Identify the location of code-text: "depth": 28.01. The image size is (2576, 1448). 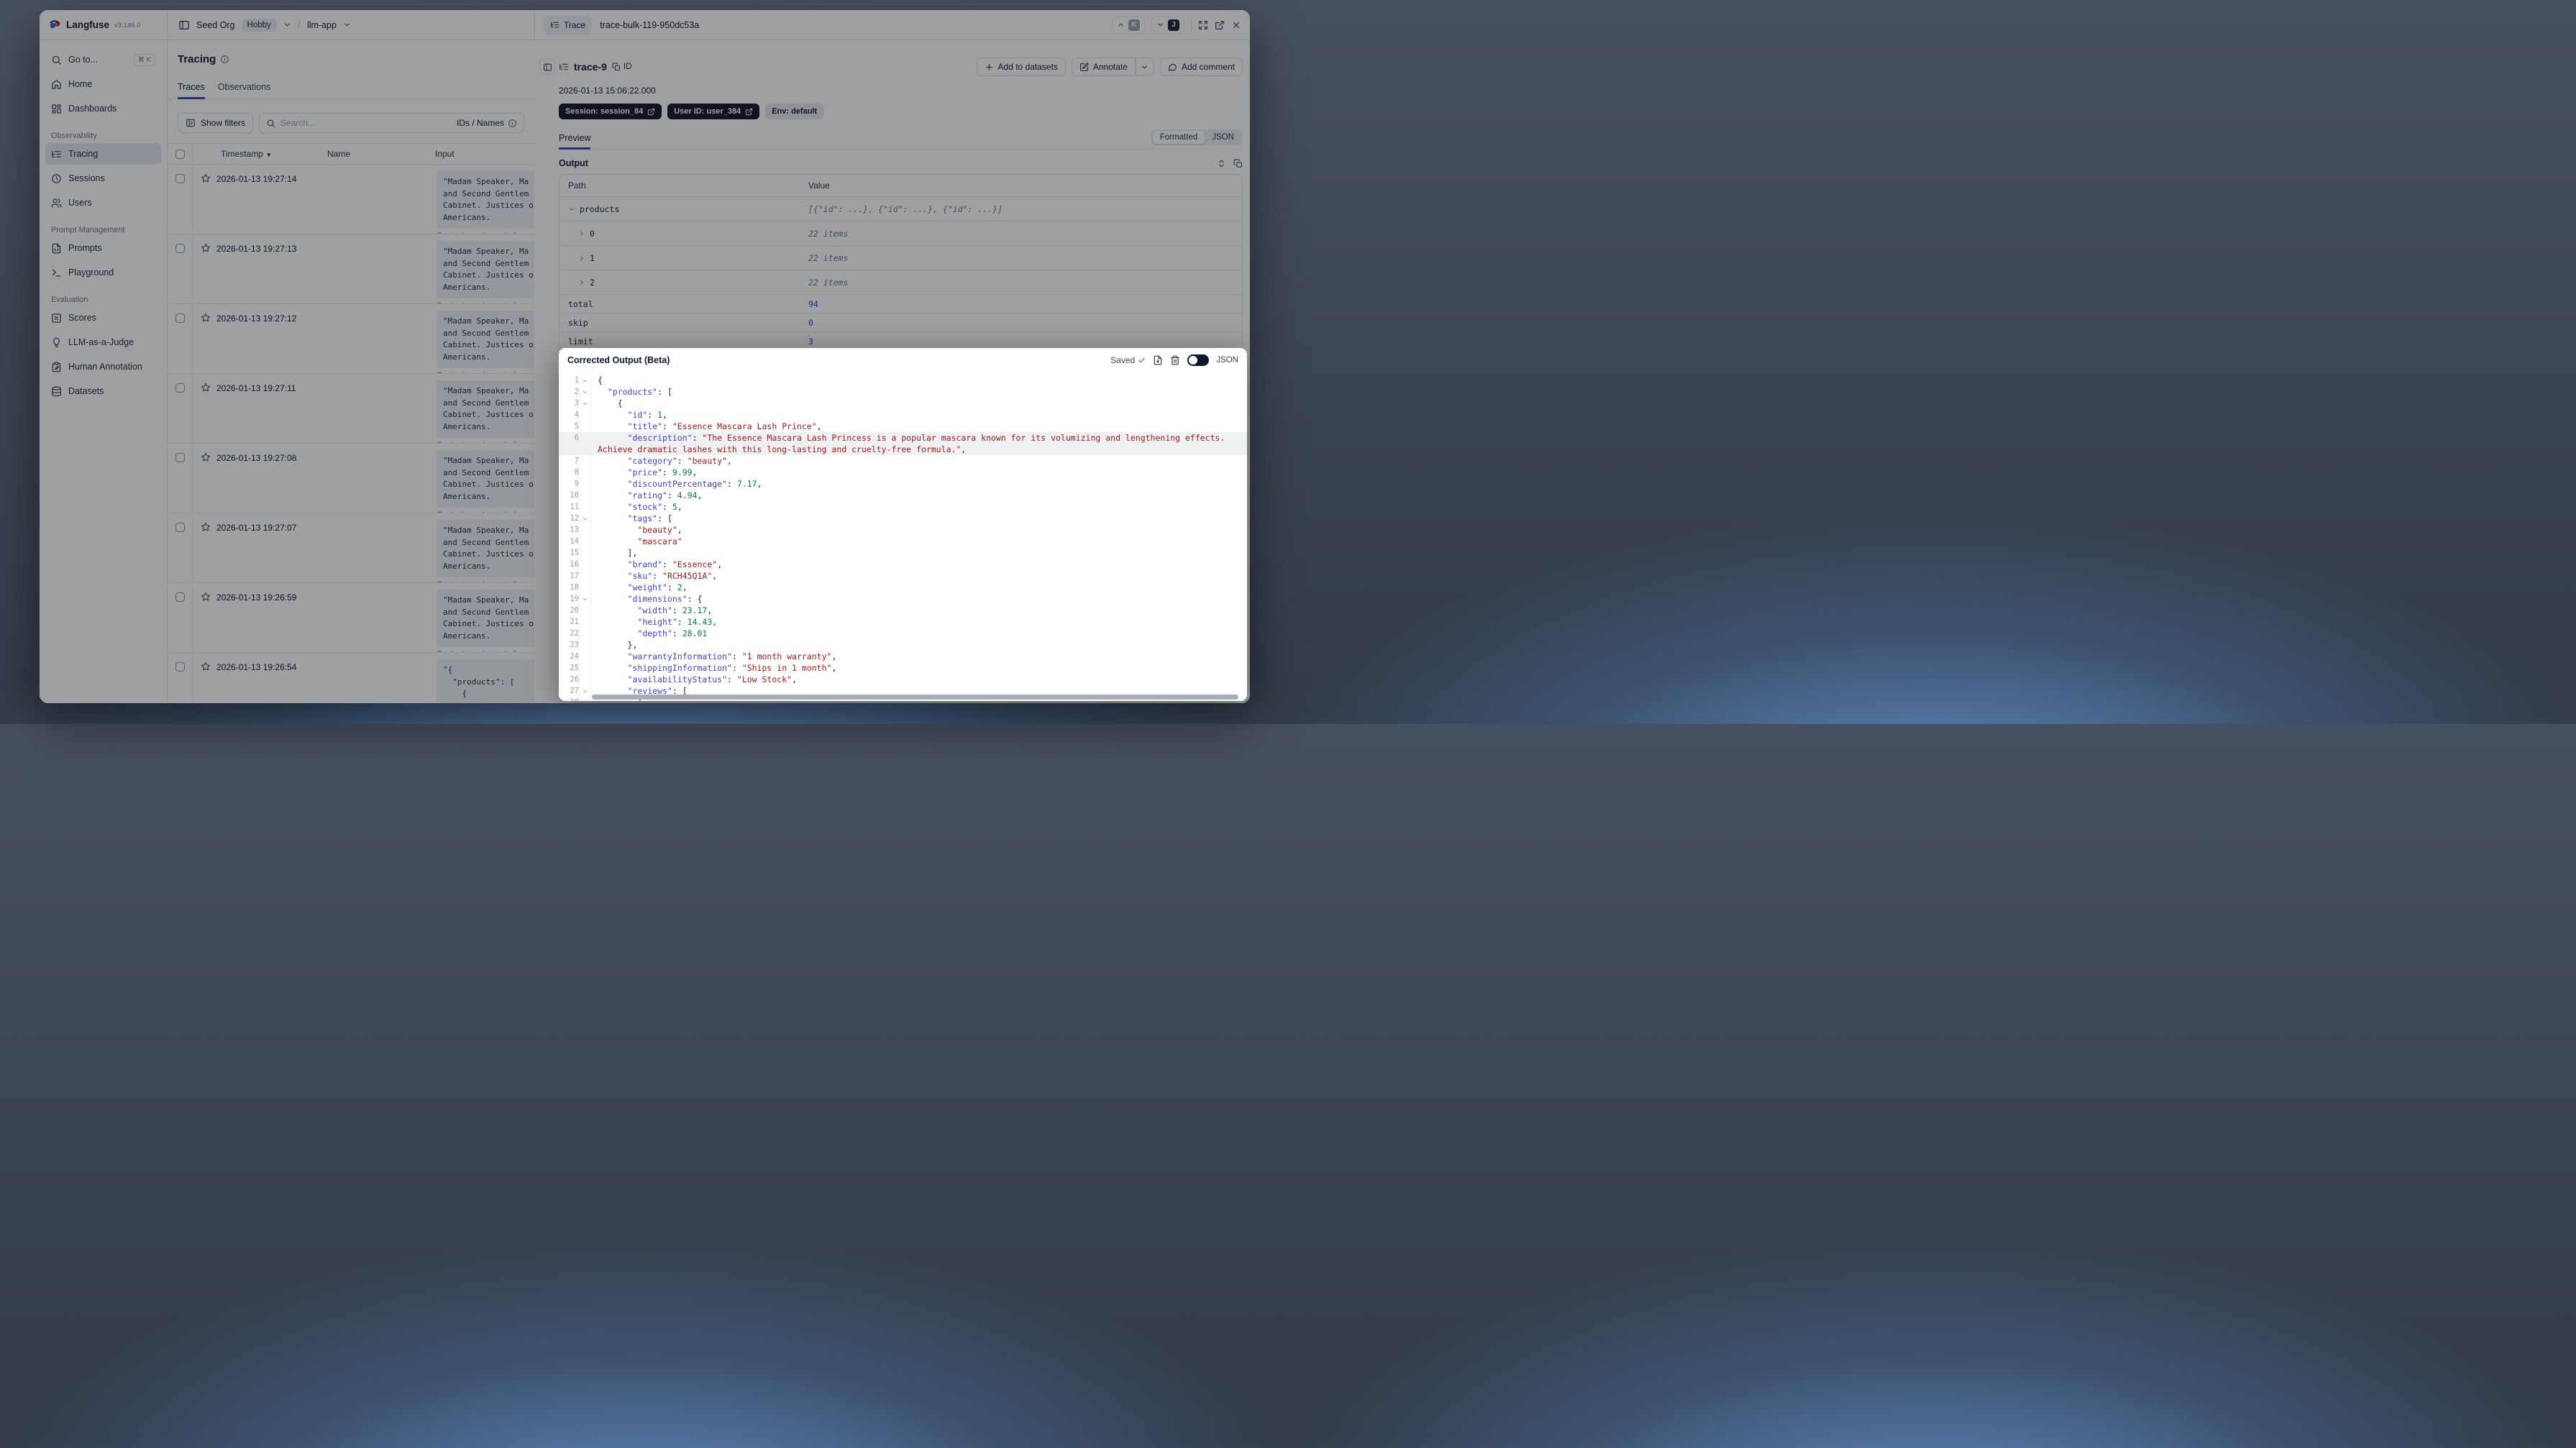
(672, 633).